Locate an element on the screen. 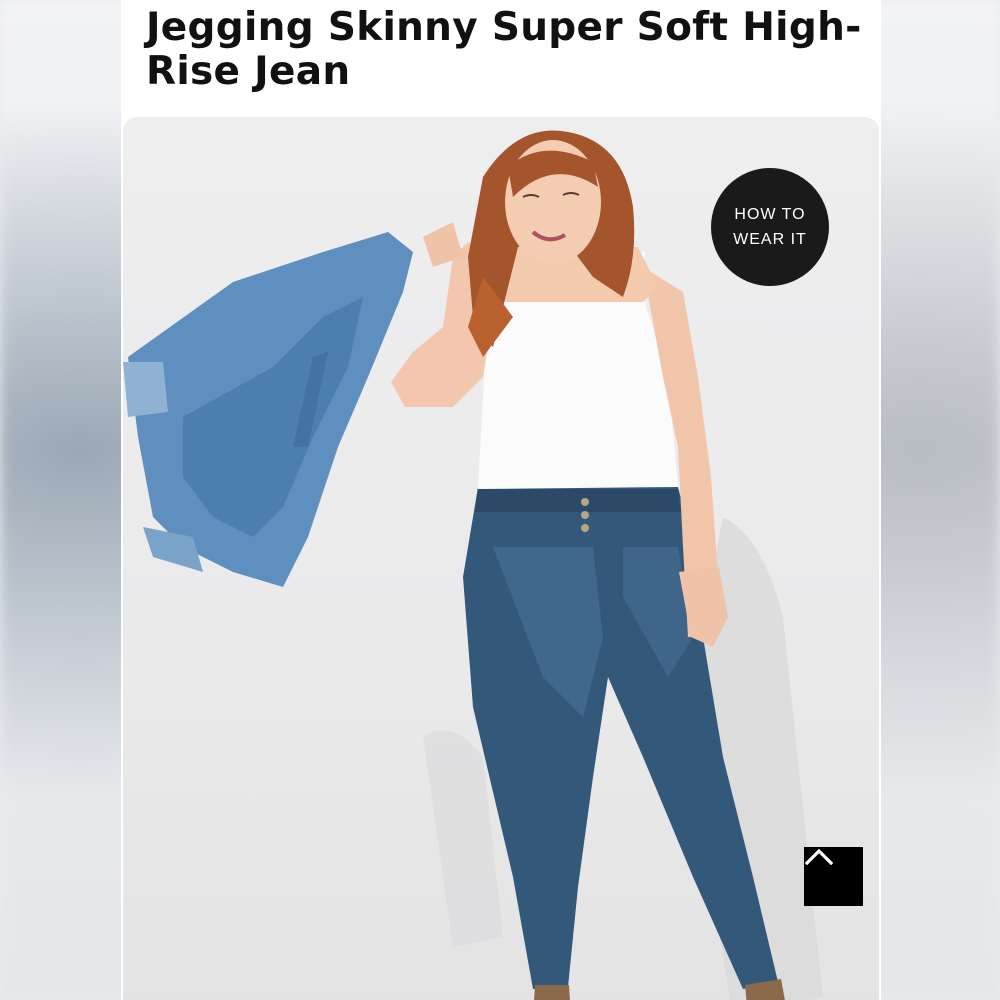 This screenshot has width=1000, height=1000. back-to-top-button is located at coordinates (833, 876).